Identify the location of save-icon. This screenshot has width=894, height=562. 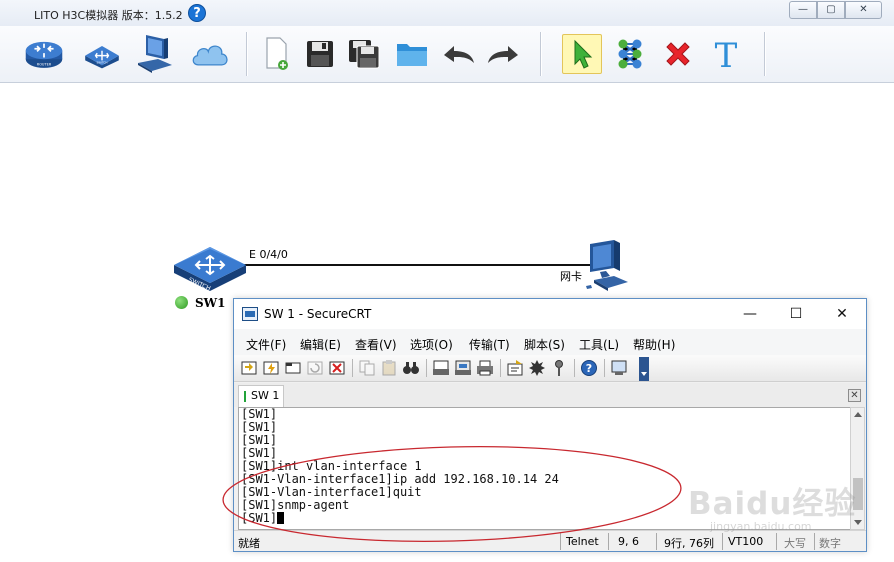
(320, 54).